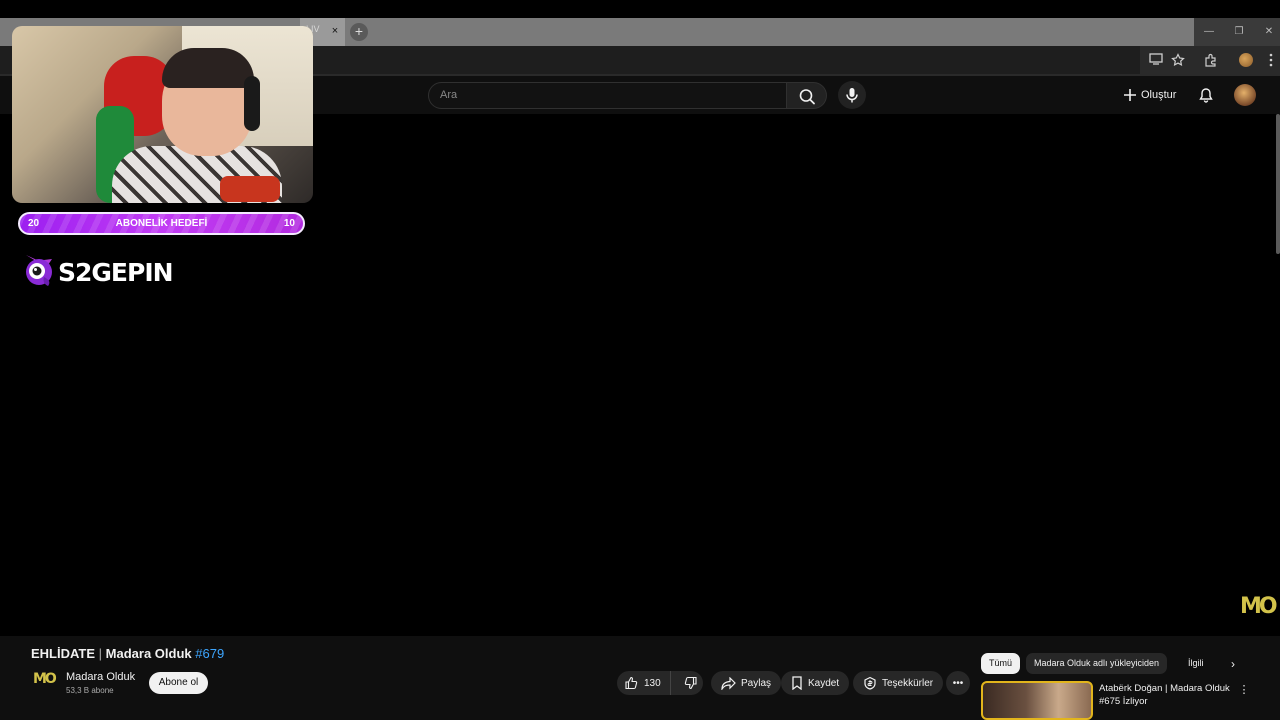 The image size is (1280, 720). I want to click on account-avatar, so click(1245, 95).